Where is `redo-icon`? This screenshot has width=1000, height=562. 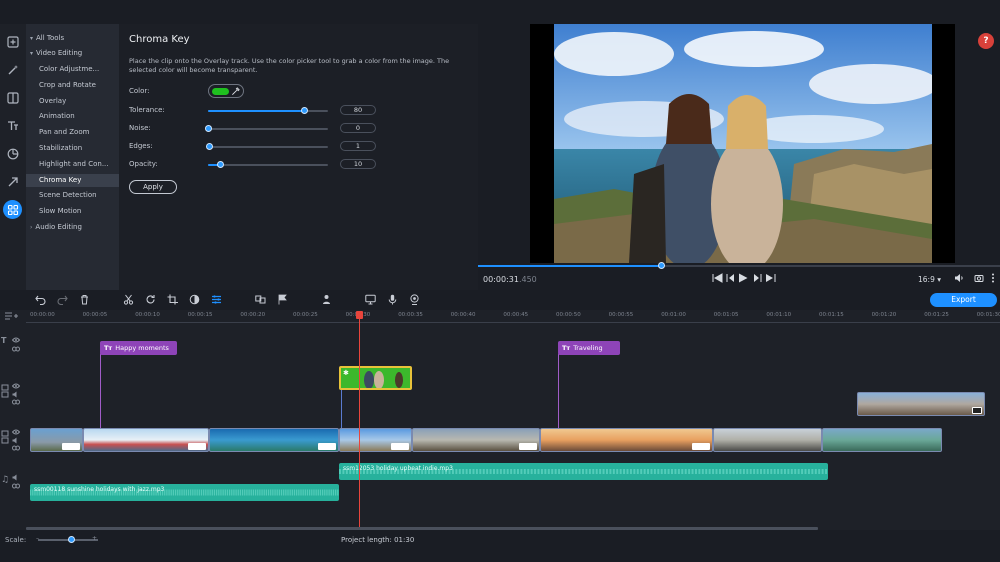 redo-icon is located at coordinates (62, 300).